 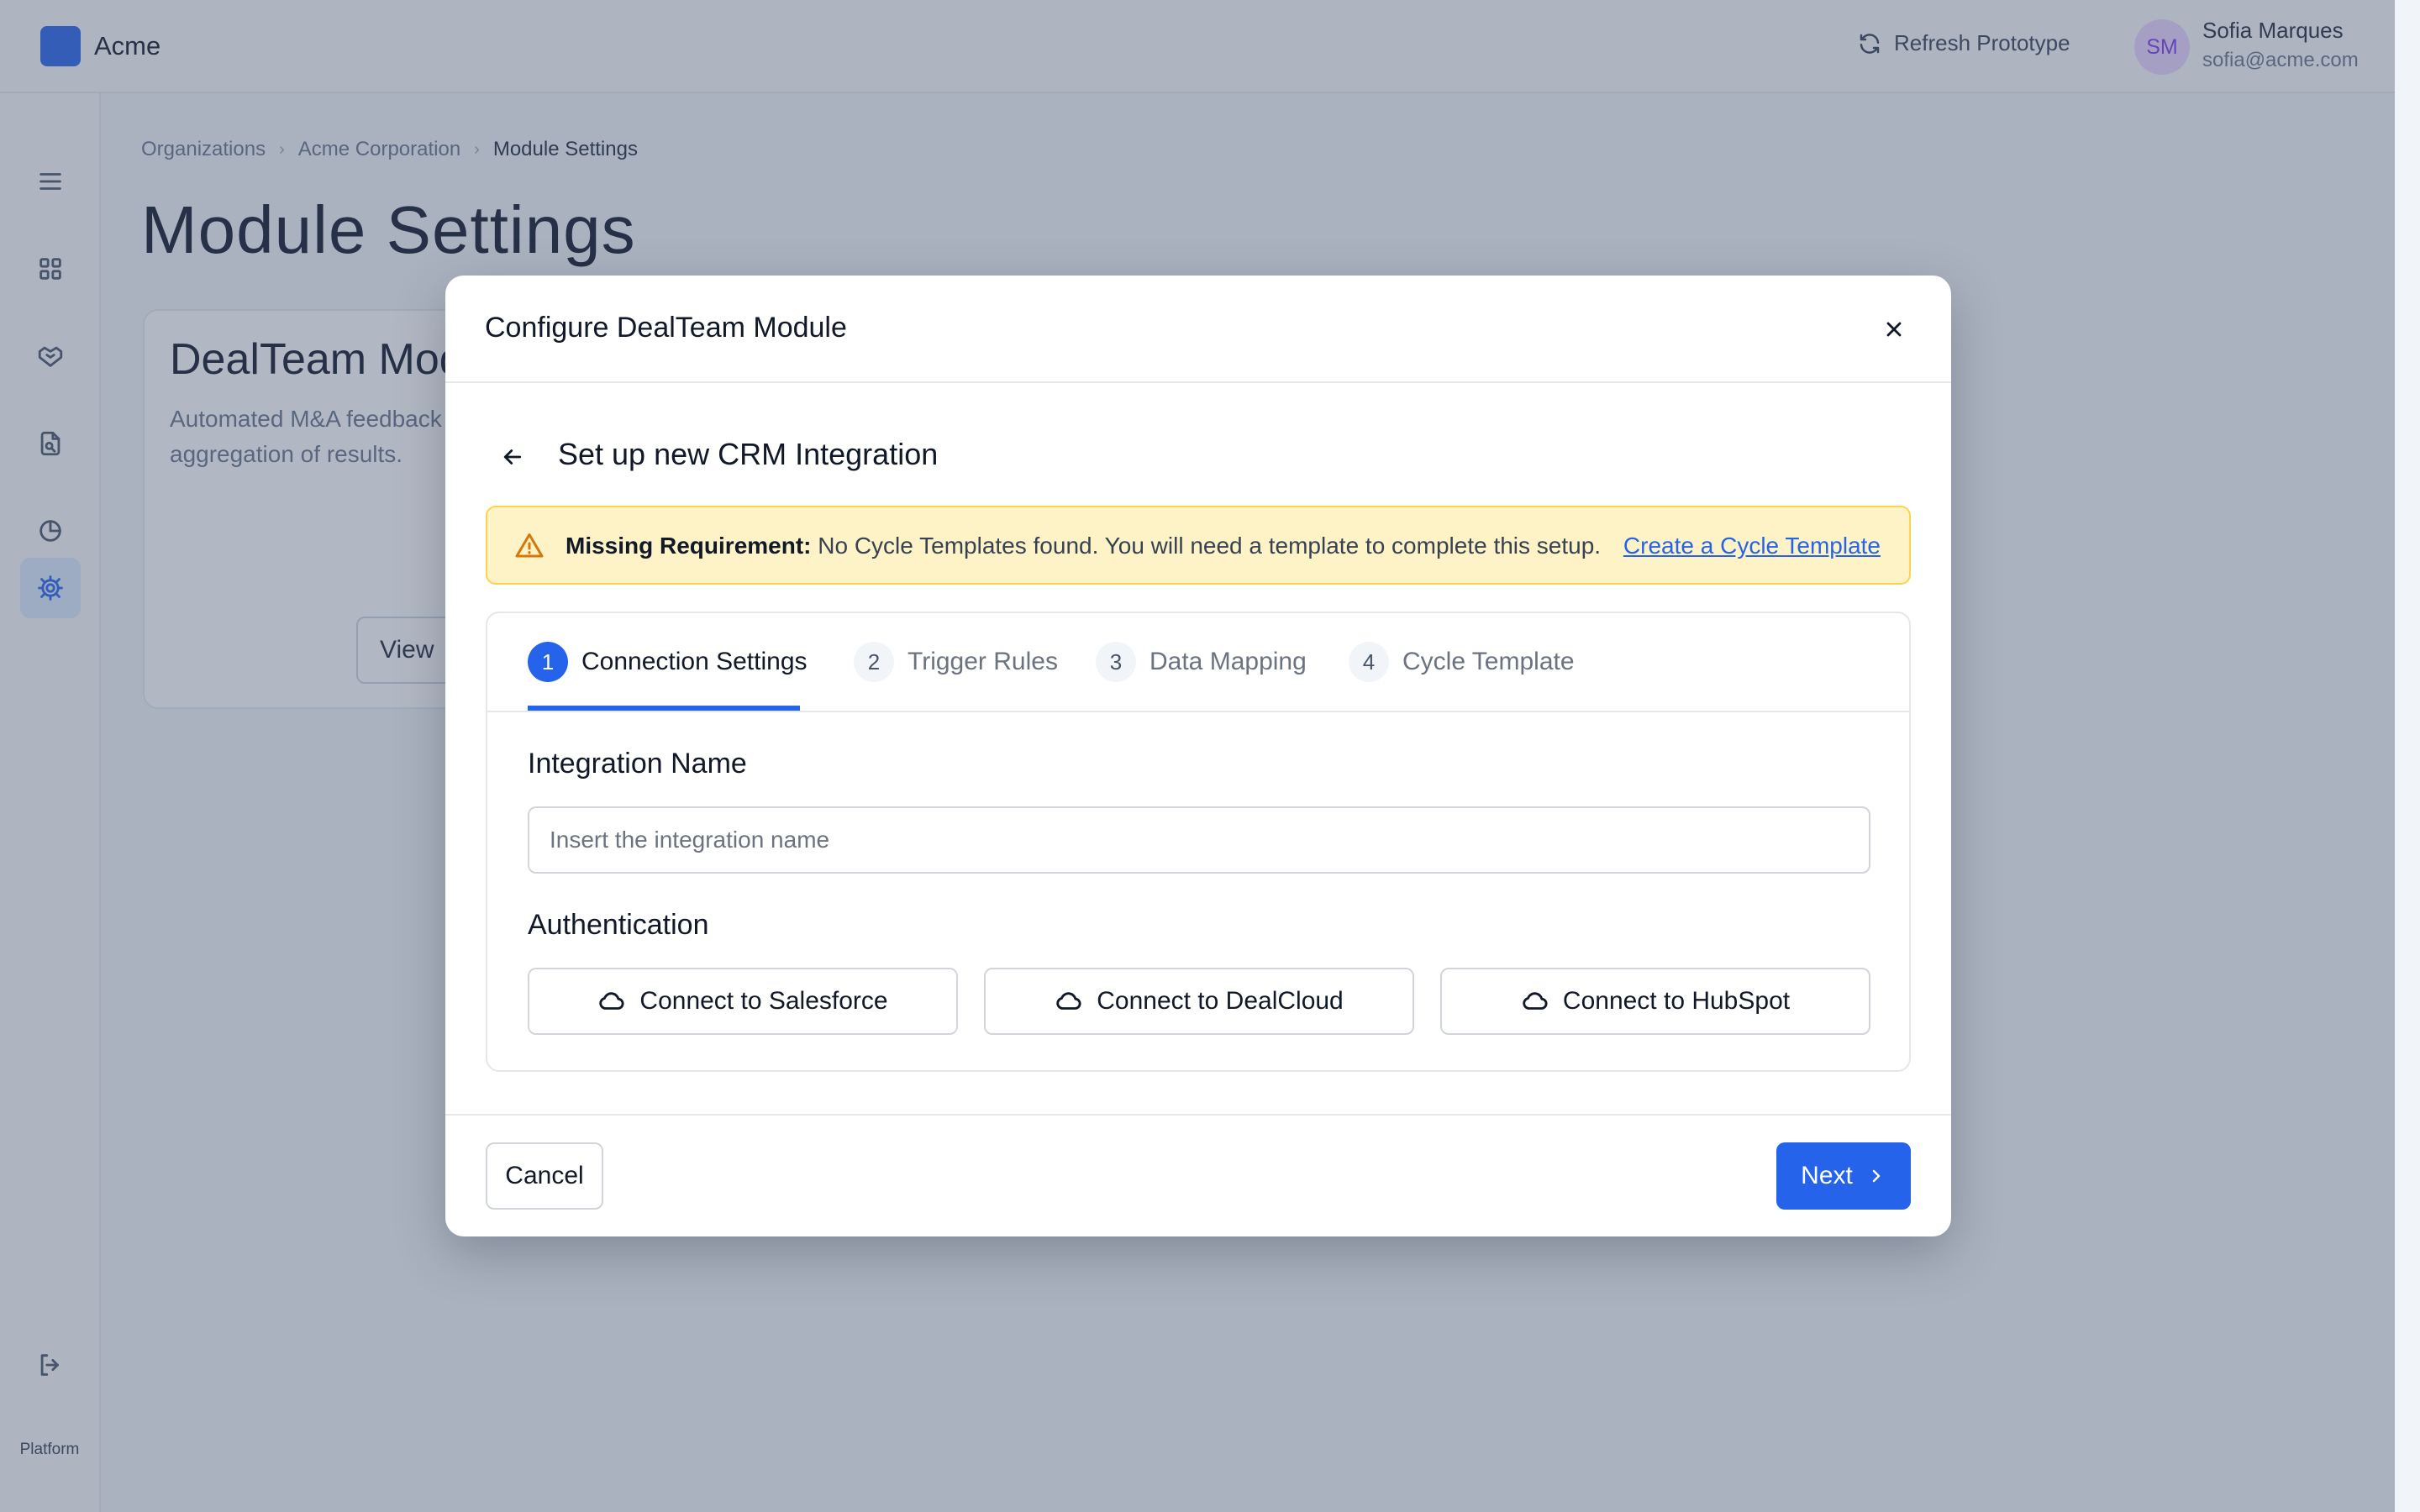 I want to click on step-trigger-rules: 2 Trigger Rules, so click(x=956, y=662).